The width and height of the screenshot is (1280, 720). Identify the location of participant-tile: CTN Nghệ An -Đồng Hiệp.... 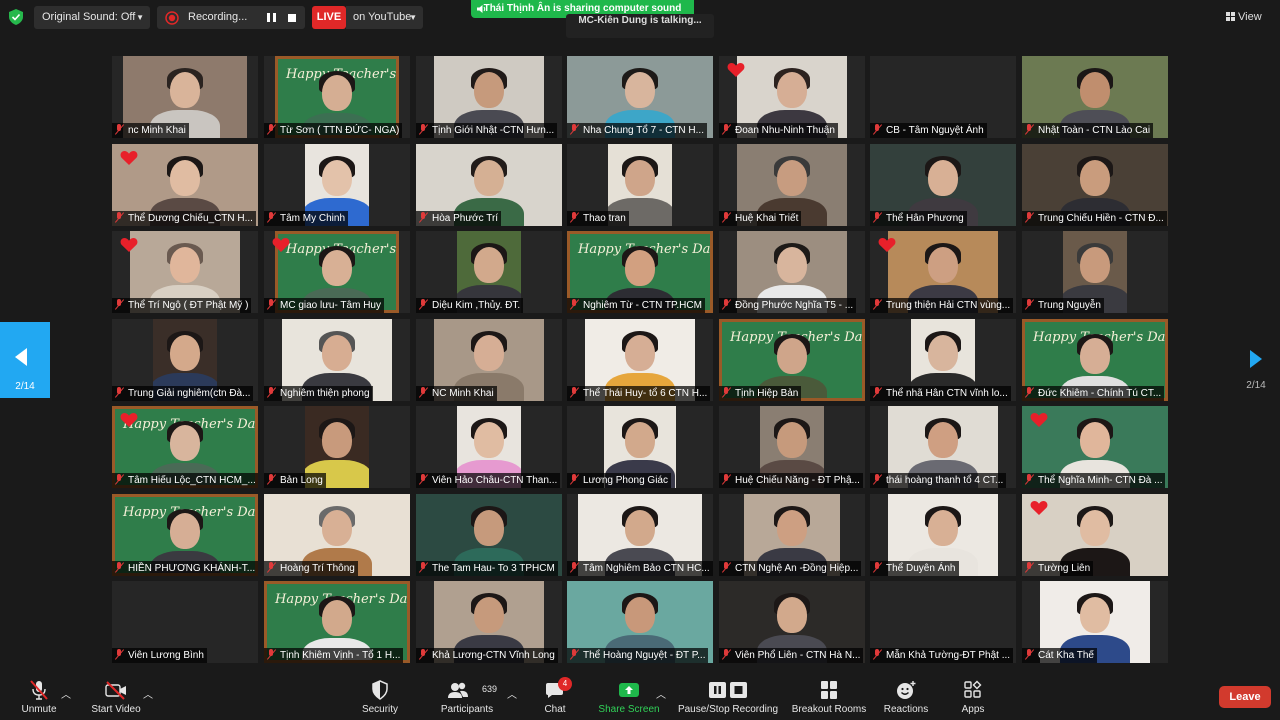
(792, 535).